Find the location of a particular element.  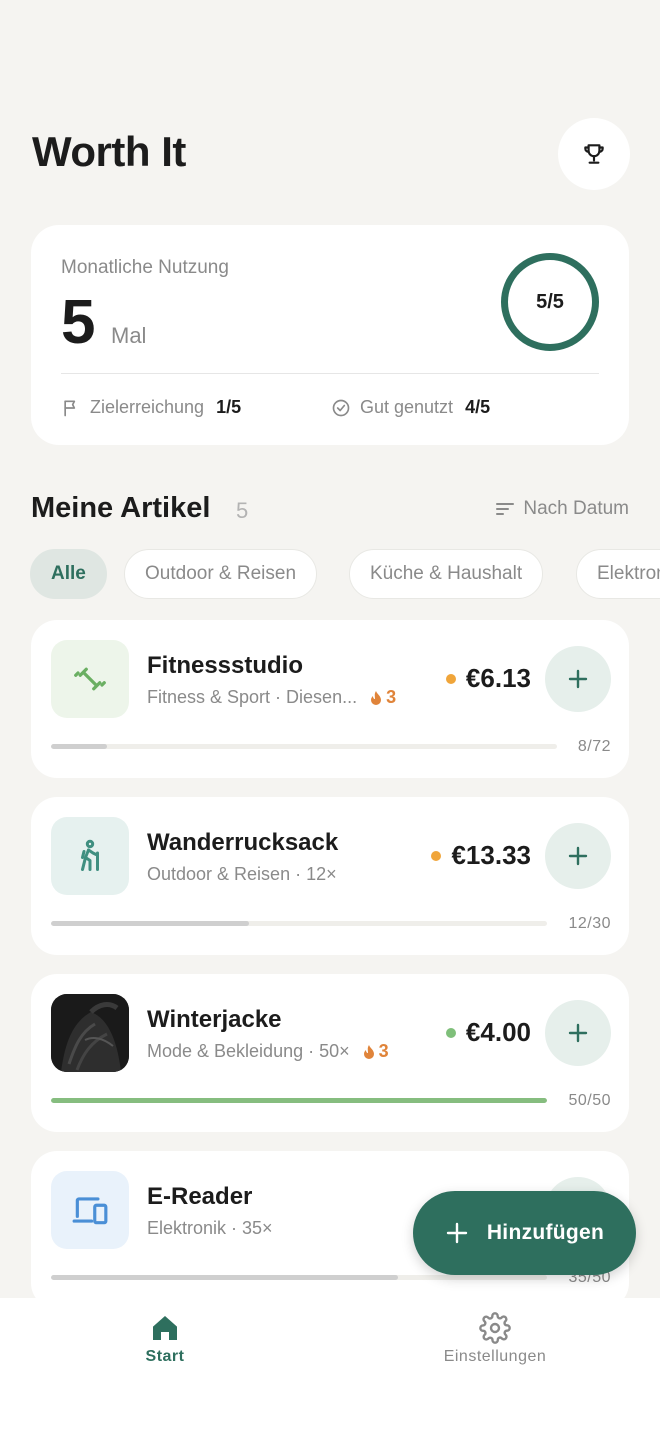

item-name: Winterjacke is located at coordinates (214, 1019).